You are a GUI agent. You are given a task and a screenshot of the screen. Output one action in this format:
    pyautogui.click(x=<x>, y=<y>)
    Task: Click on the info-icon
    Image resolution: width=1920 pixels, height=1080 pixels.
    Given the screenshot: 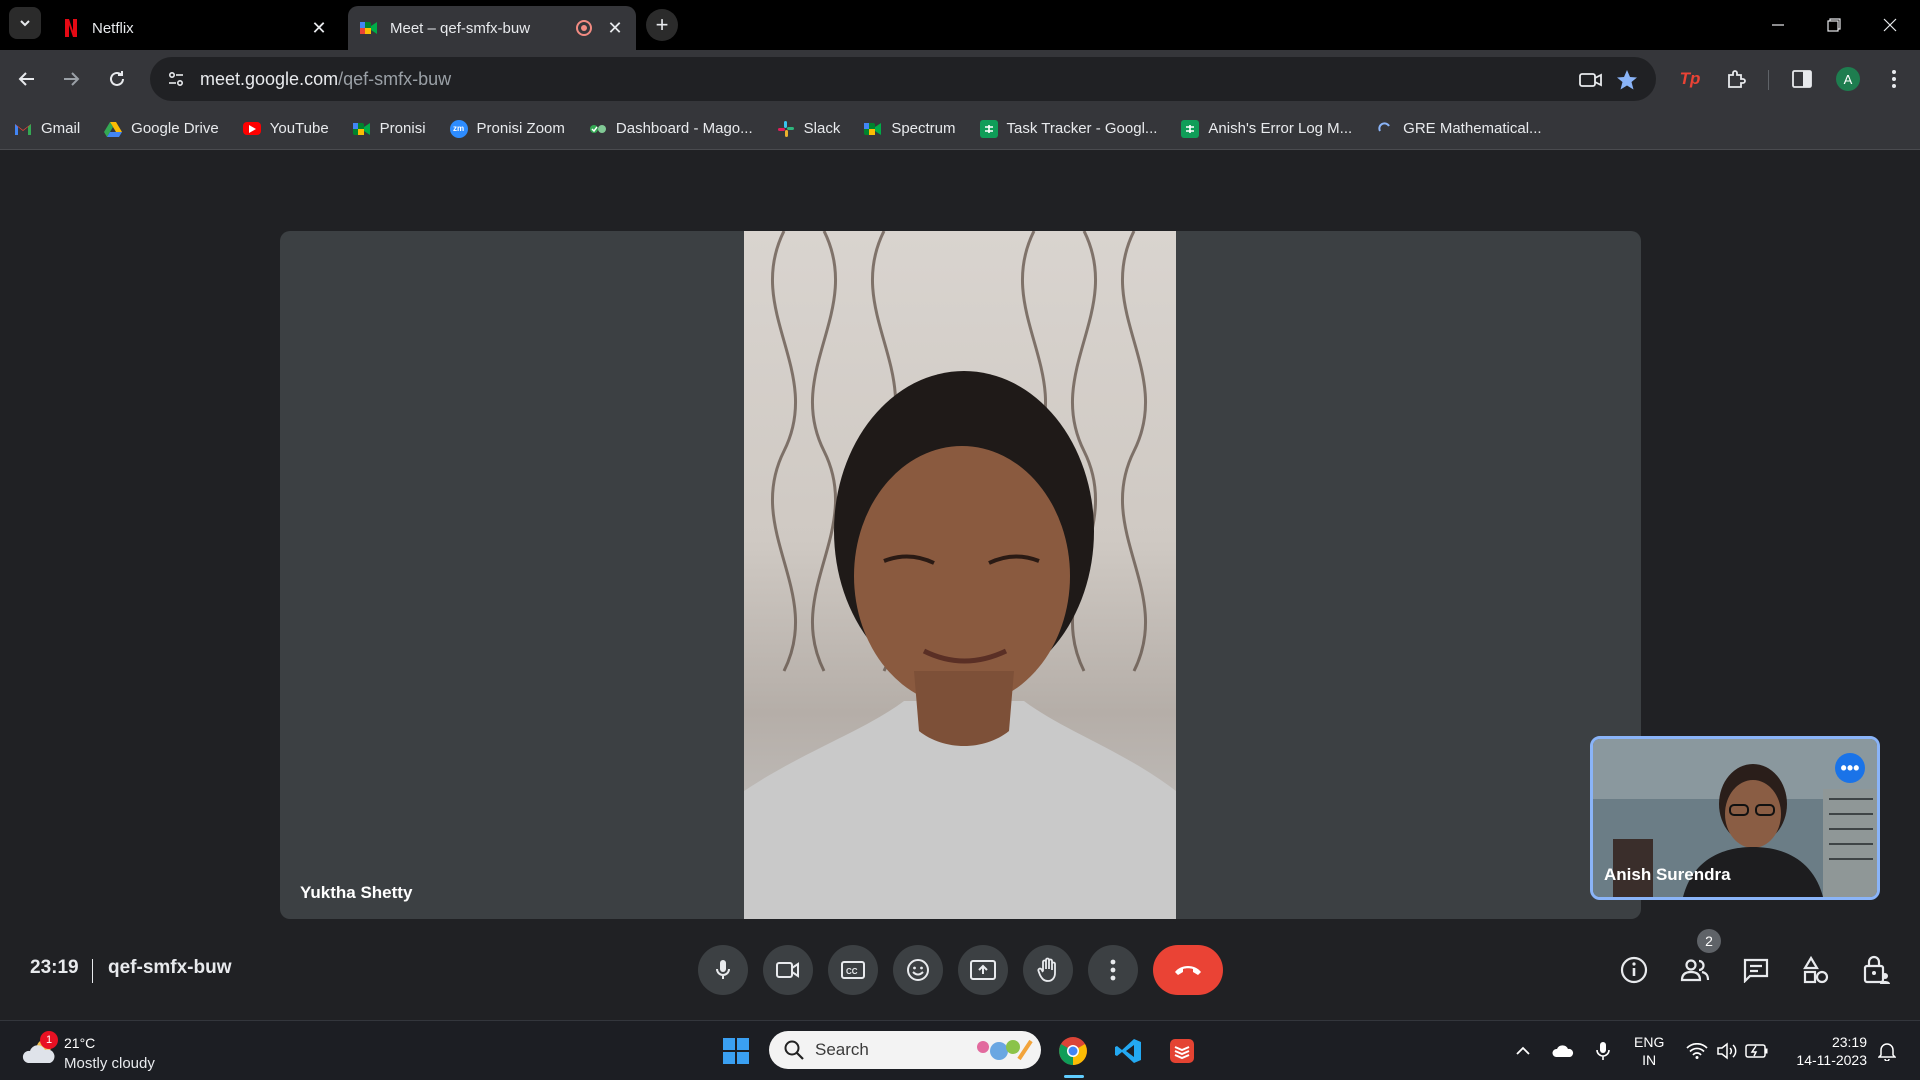 What is the action you would take?
    pyautogui.click(x=1634, y=970)
    